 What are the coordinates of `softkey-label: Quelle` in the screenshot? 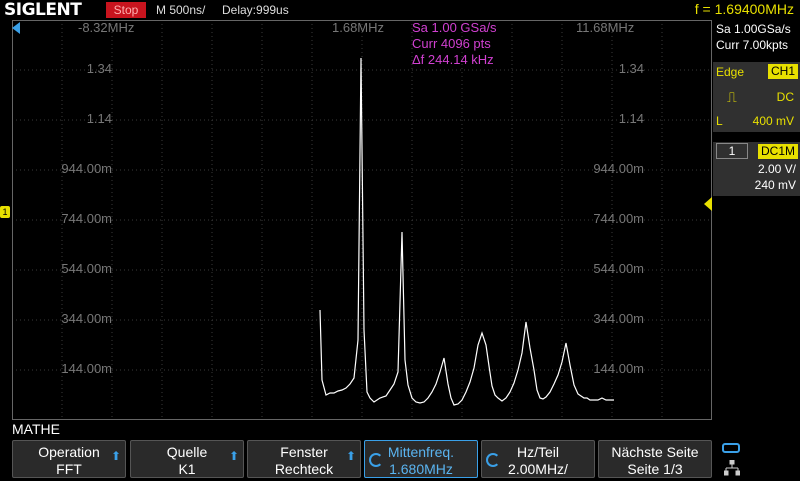 It's located at (187, 452).